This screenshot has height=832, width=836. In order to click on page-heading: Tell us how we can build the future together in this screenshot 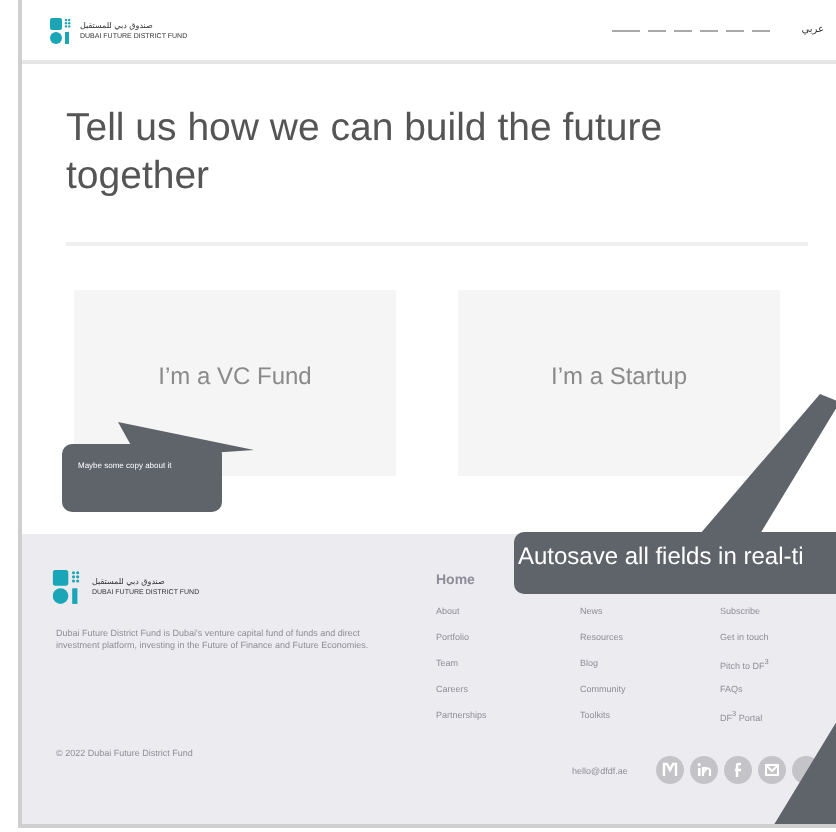, I will do `click(365, 152)`.